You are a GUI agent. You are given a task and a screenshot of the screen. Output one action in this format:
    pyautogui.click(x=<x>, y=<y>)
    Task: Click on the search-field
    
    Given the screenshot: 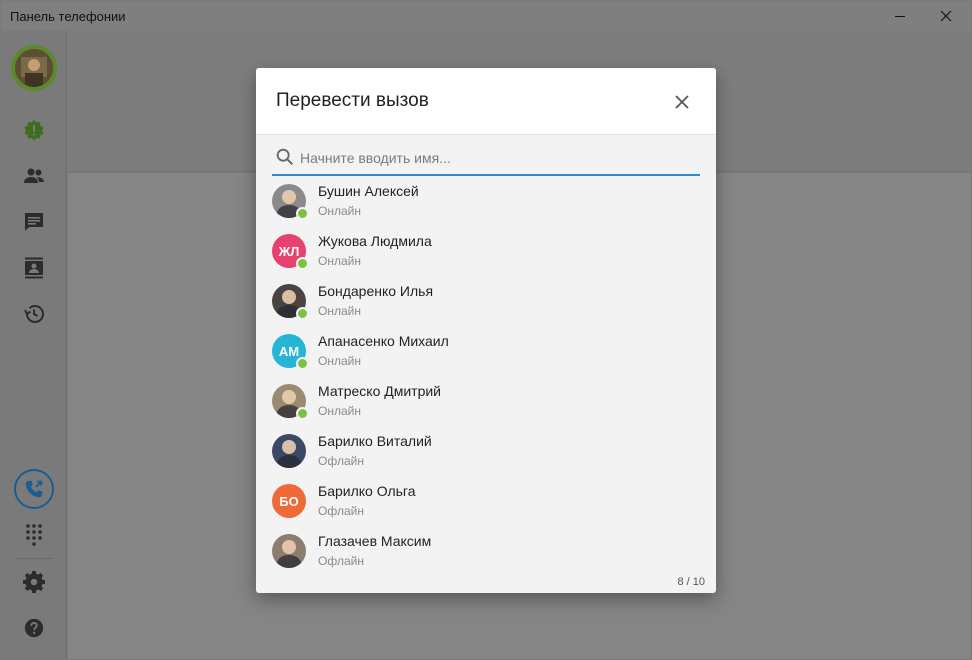 What is the action you would take?
    pyautogui.click(x=486, y=160)
    